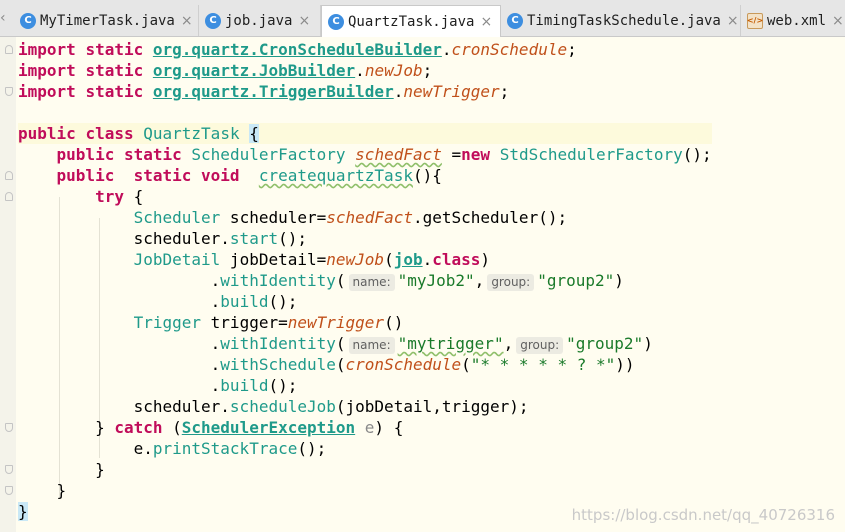  What do you see at coordinates (100, 469) in the screenshot?
I see `punct: }` at bounding box center [100, 469].